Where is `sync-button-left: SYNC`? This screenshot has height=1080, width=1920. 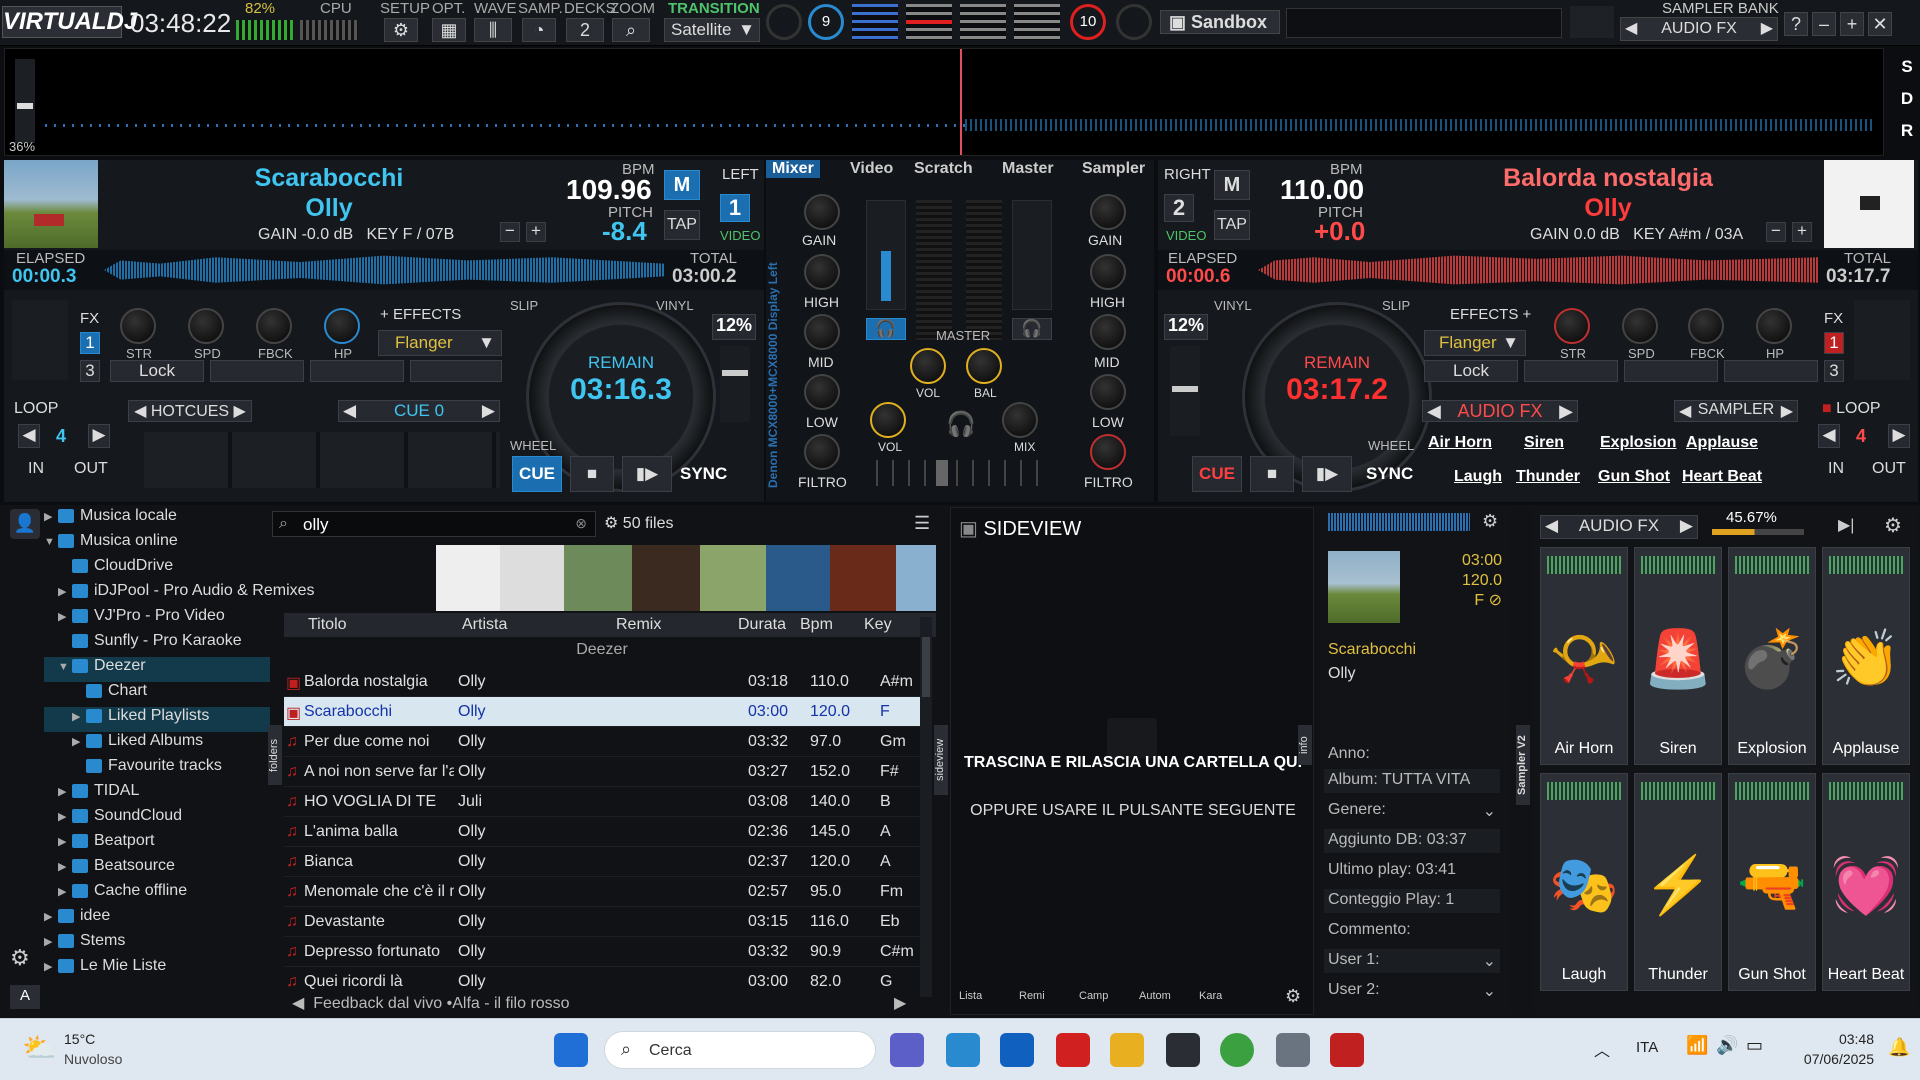 sync-button-left: SYNC is located at coordinates (703, 474).